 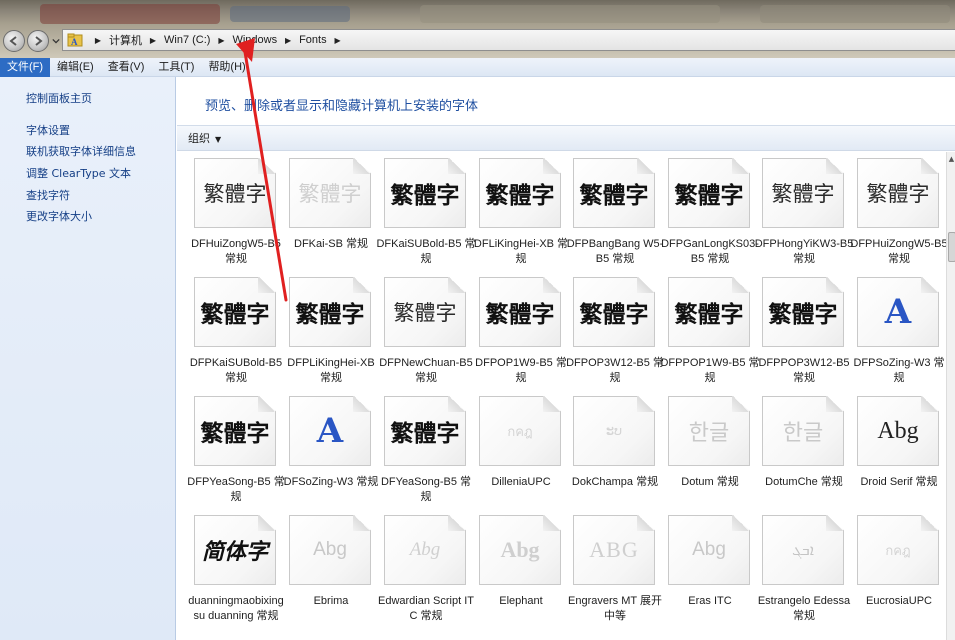 I want to click on get-font-info-online-link: 联机获取字体详细信息, so click(x=81, y=151).